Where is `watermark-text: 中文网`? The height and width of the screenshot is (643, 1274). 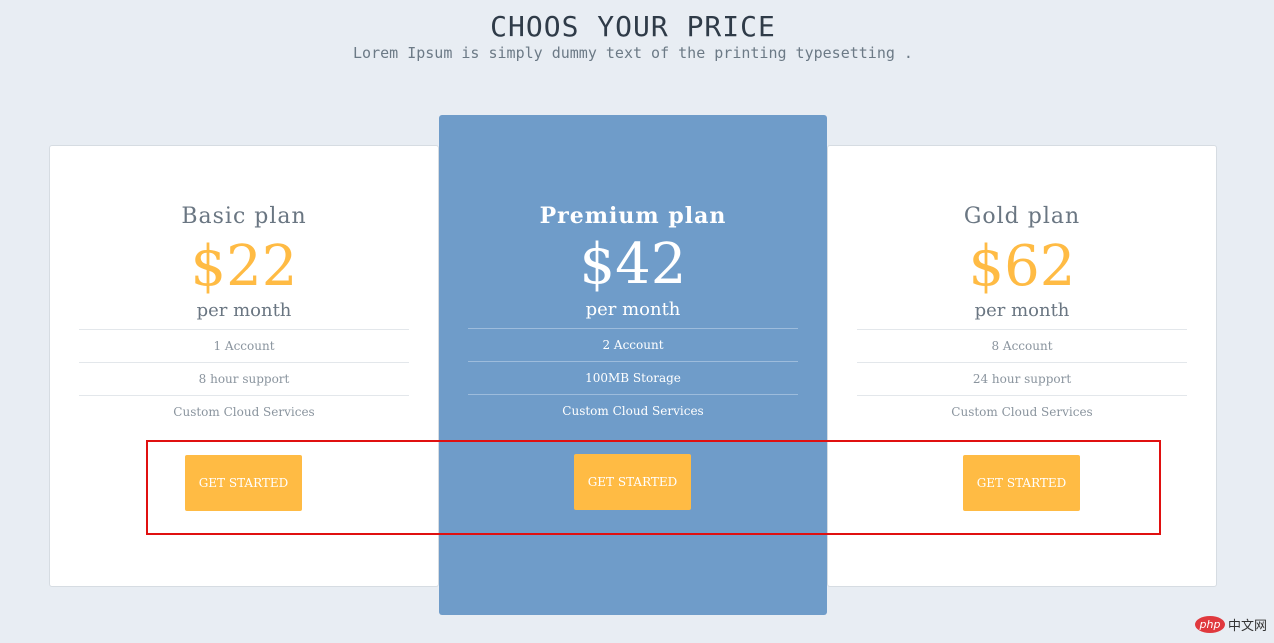 watermark-text: 中文网 is located at coordinates (1247, 626).